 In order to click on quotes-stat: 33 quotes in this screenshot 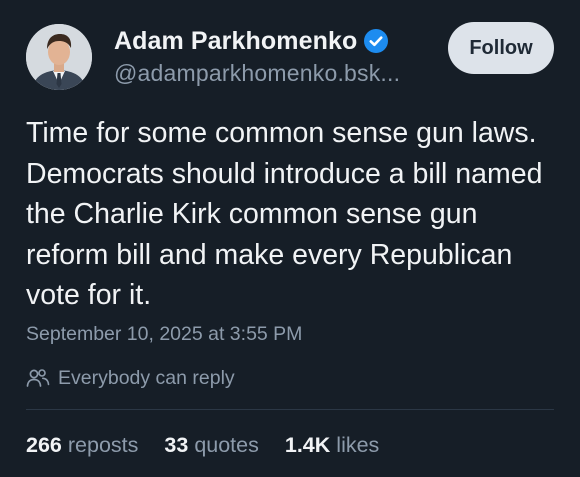, I will do `click(211, 445)`.